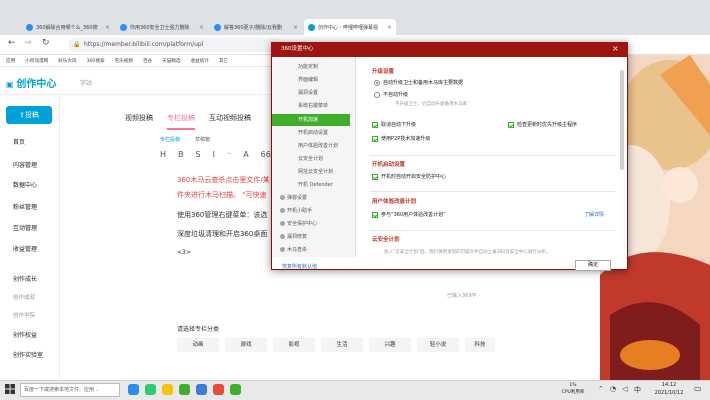 The height and width of the screenshot is (400, 710). Describe the element at coordinates (311, 120) in the screenshot. I see `dialog-nav-item-selected: 开机加速` at that location.